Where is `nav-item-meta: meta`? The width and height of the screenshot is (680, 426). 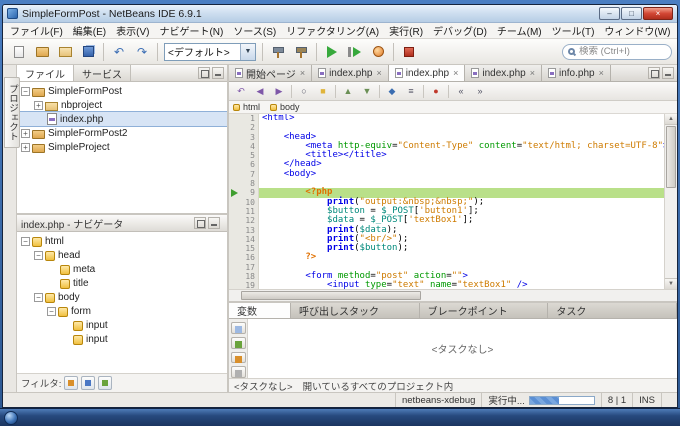 nav-item-meta: meta is located at coordinates (122, 269).